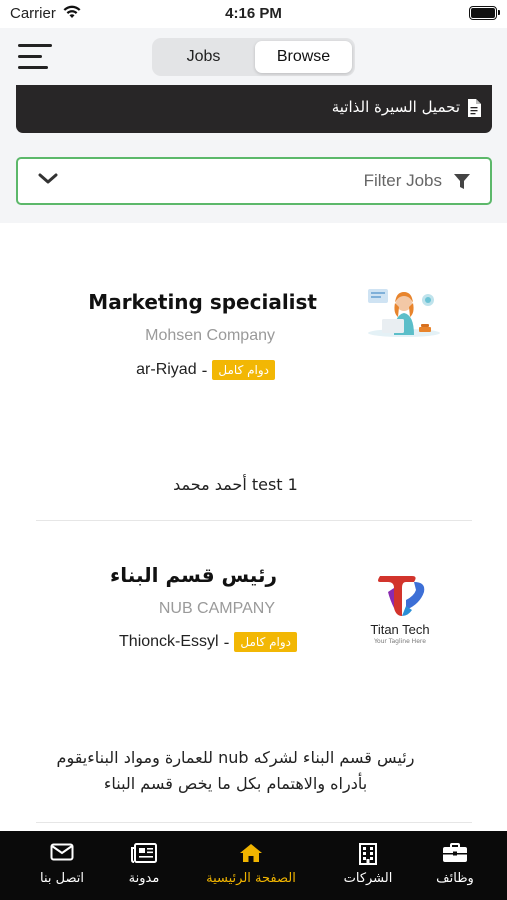 The width and height of the screenshot is (507, 900). I want to click on titan-tech-logo-text: Titan Tech, so click(400, 629).